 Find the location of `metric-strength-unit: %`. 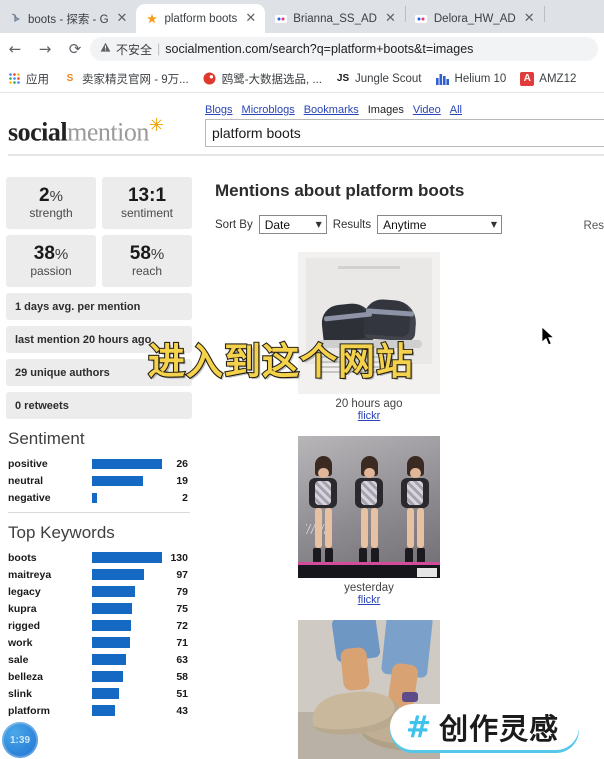

metric-strength-unit: % is located at coordinates (56, 196).